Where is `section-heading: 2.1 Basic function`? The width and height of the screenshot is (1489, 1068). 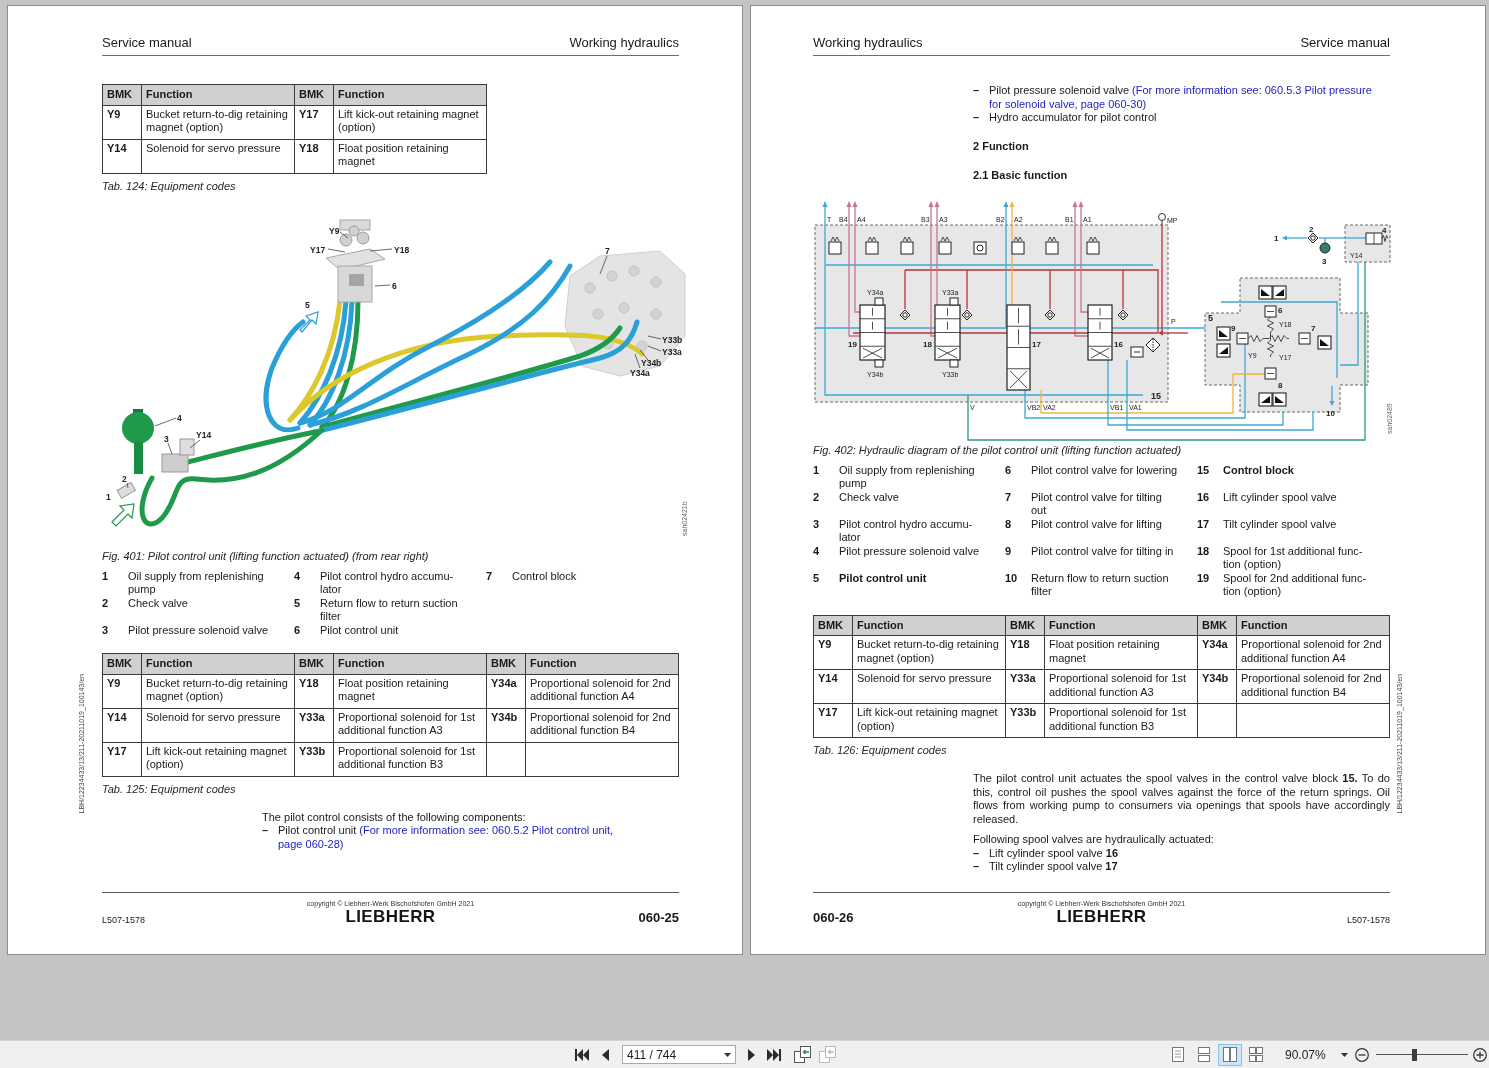 section-heading: 2.1 Basic function is located at coordinates (1021, 176).